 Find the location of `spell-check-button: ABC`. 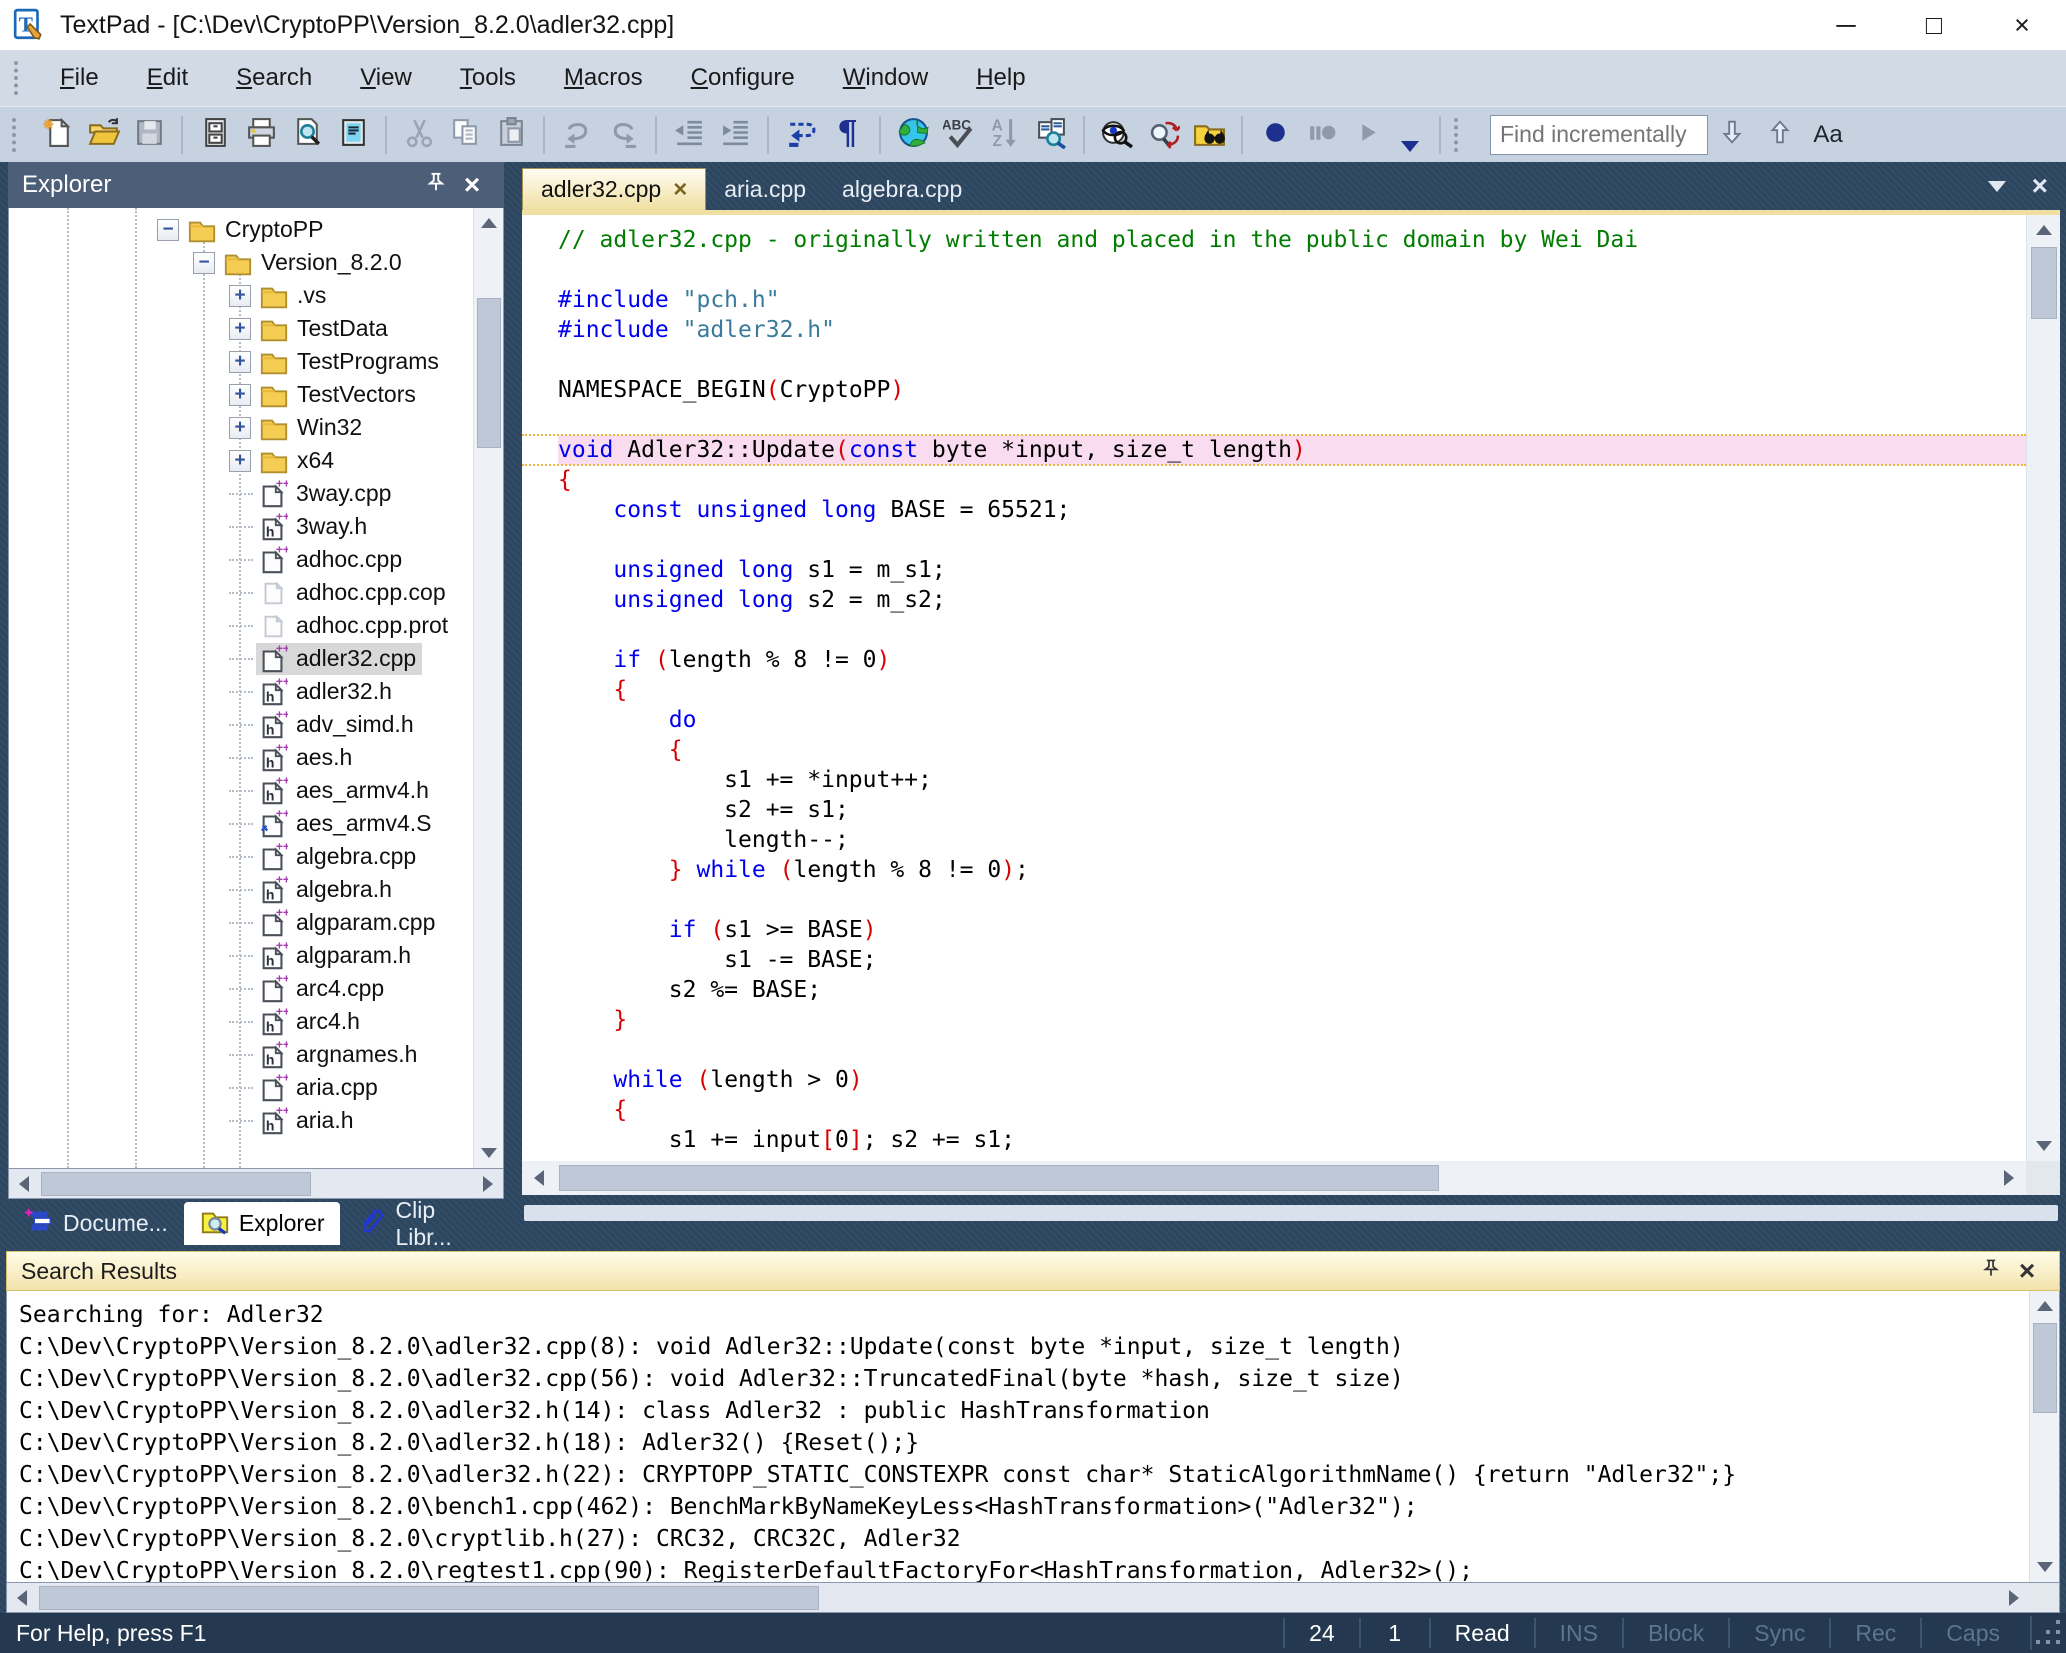

spell-check-button: ABC is located at coordinates (959, 135).